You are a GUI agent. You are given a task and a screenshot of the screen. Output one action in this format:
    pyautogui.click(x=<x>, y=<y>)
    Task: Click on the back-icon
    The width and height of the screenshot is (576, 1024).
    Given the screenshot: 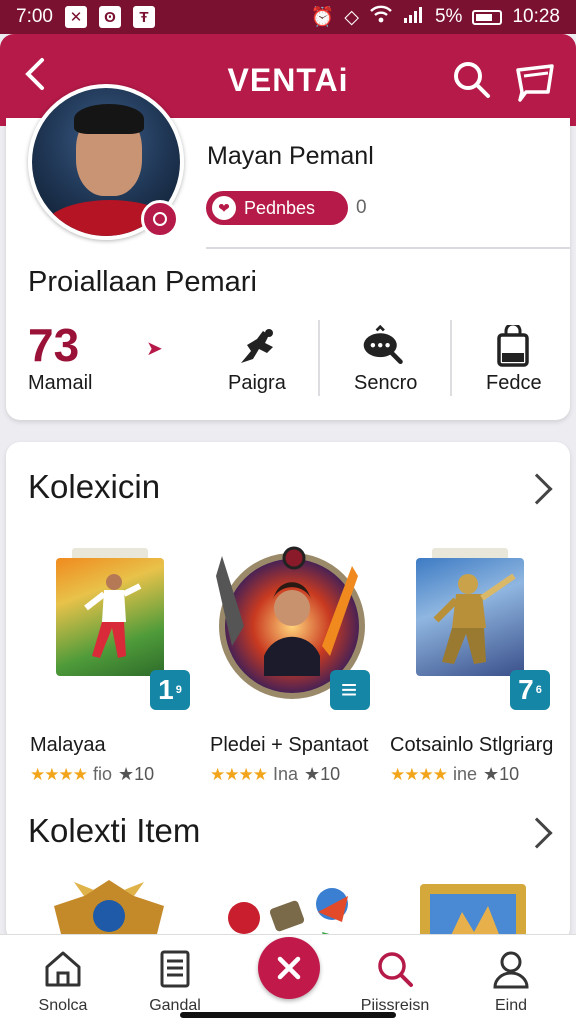 What is the action you would take?
    pyautogui.click(x=35, y=77)
    